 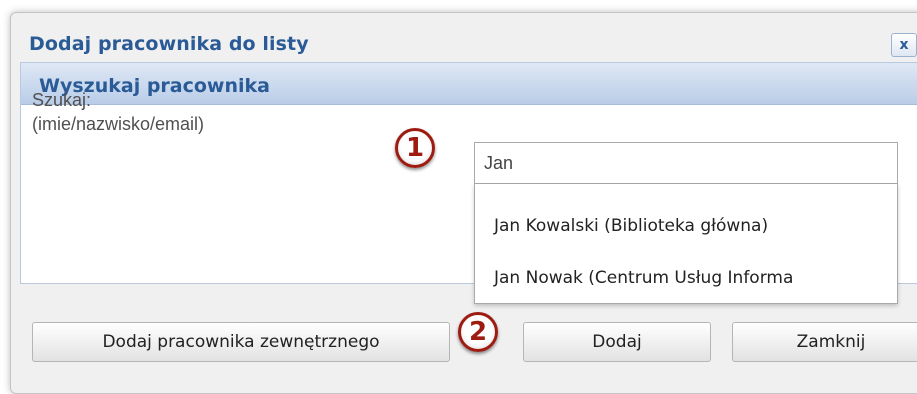 I want to click on search-label: Szukaj: (imie/nazwisko/email), so click(x=118, y=112).